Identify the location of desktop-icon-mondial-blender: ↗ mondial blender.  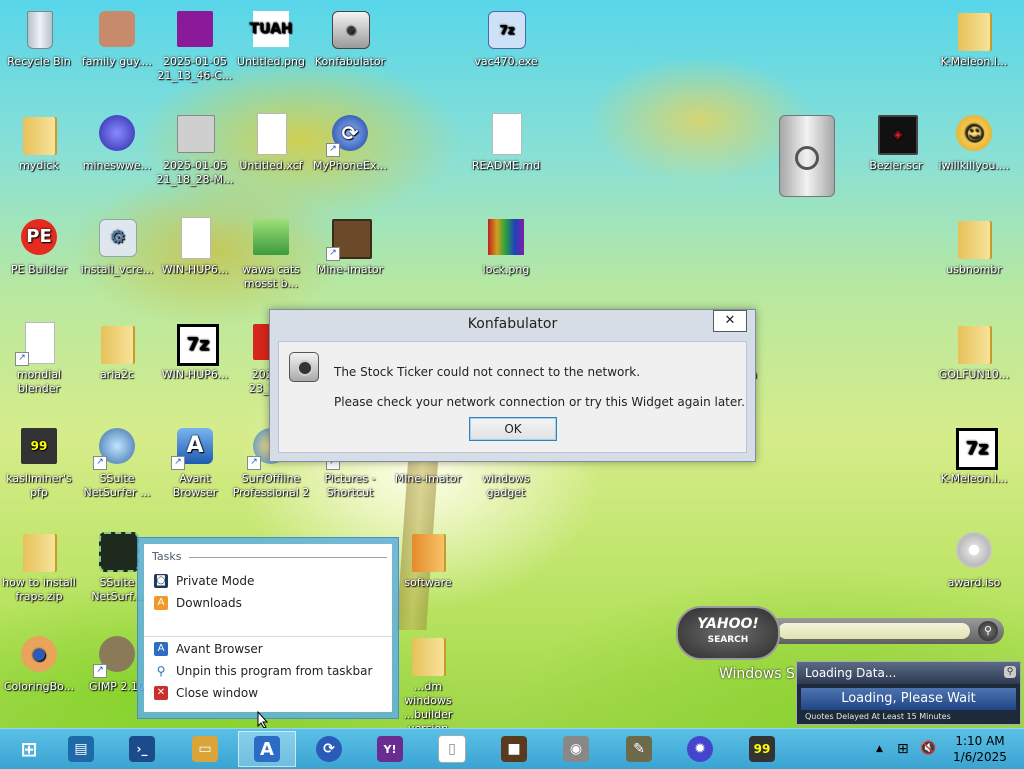
(39, 357).